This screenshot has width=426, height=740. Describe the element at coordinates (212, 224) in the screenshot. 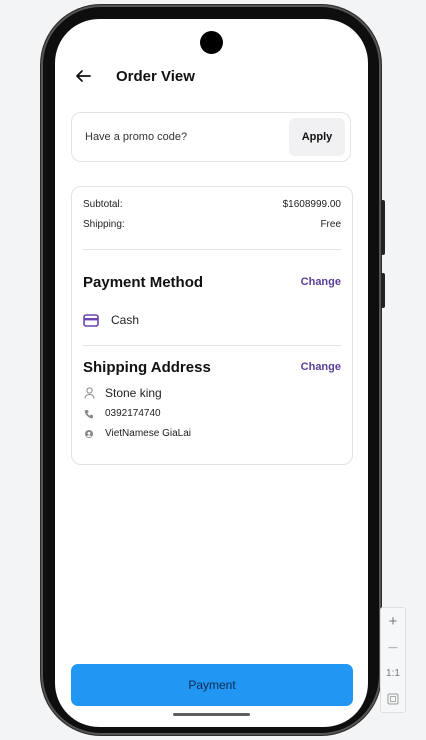

I see `shipping-row: Shipping: Free` at that location.